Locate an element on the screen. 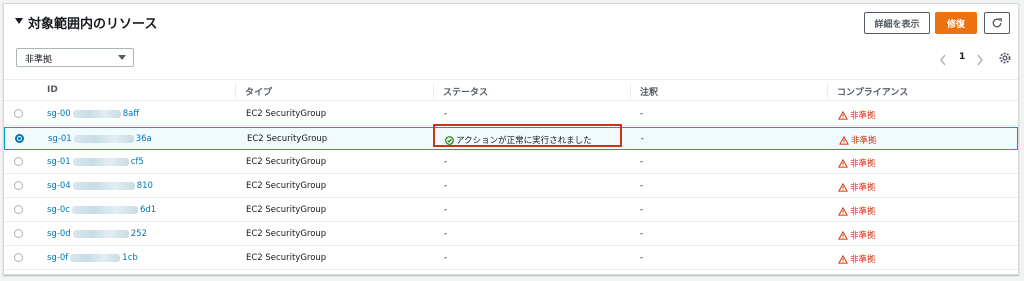  resource-id-suffix: 810 is located at coordinates (144, 186).